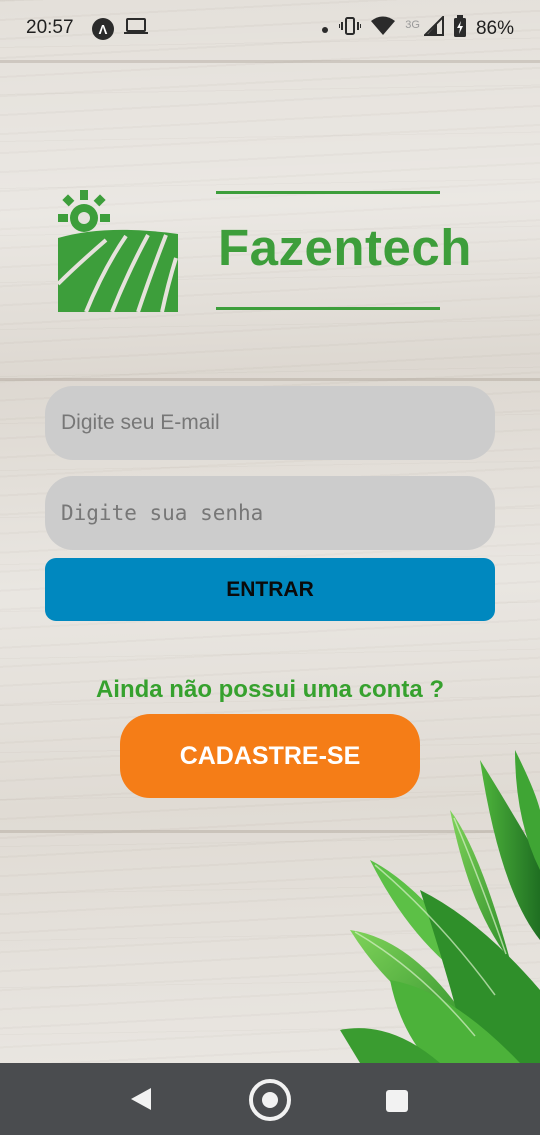 This screenshot has height=1135, width=540. I want to click on leaves-decoration, so click(435, 904).